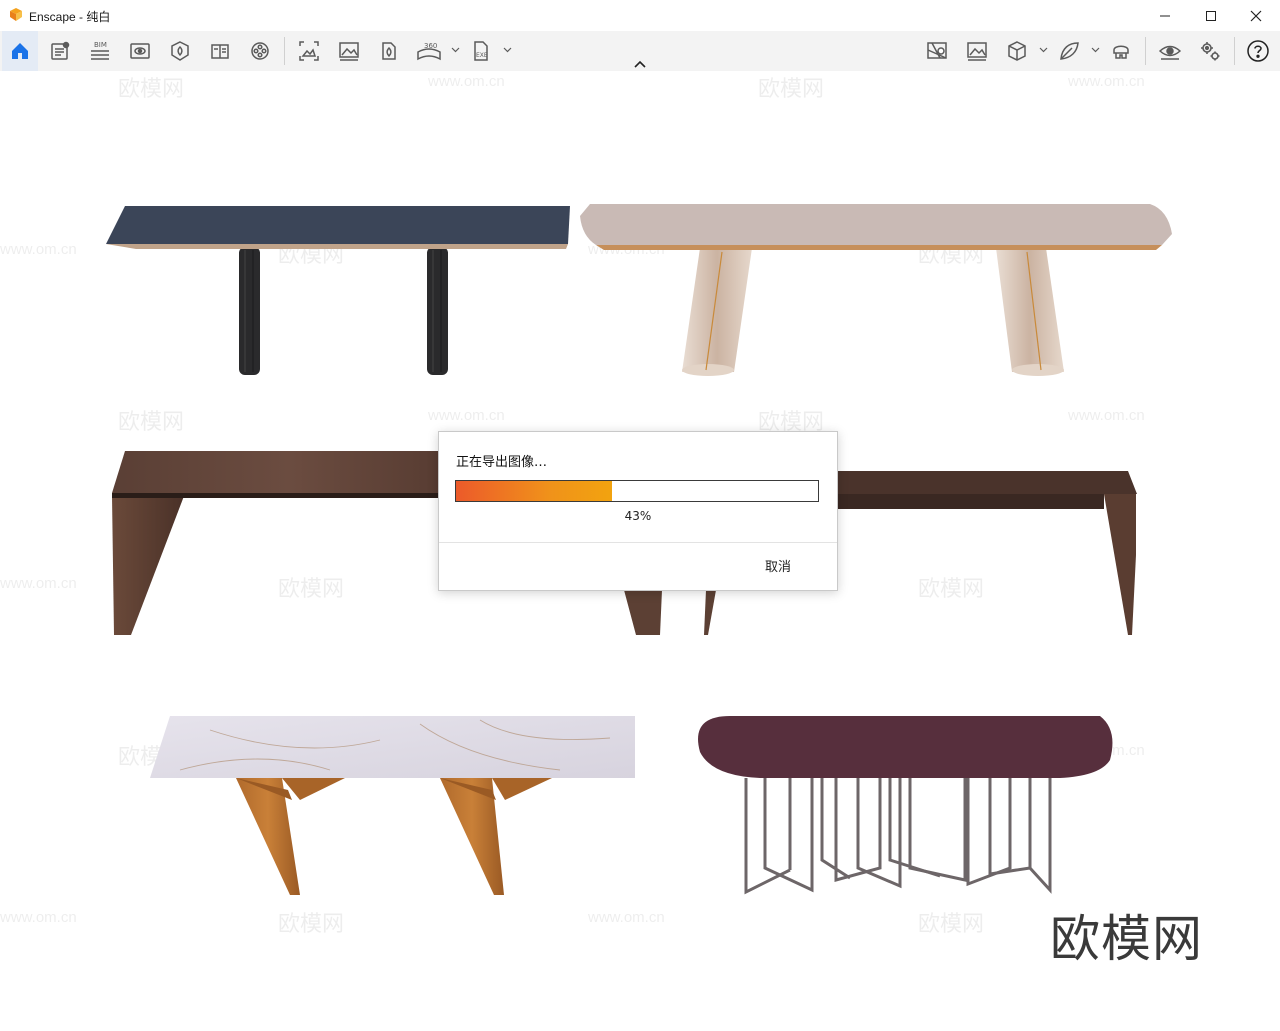 The height and width of the screenshot is (1031, 1280). Describe the element at coordinates (16, 14) in the screenshot. I see `enscape-logo-icon` at that location.